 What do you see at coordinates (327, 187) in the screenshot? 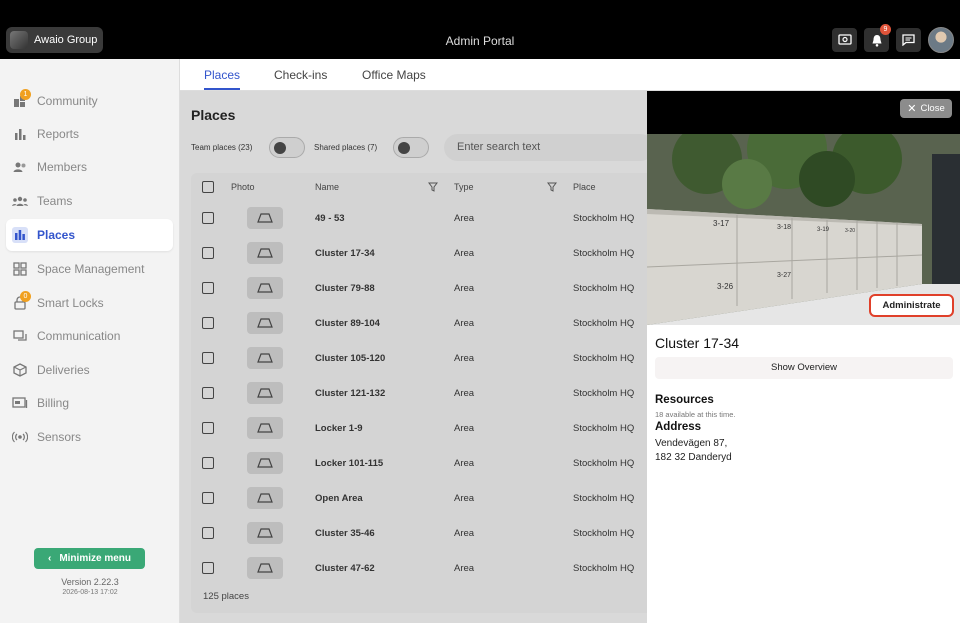
I see `column-header-name: Name` at bounding box center [327, 187].